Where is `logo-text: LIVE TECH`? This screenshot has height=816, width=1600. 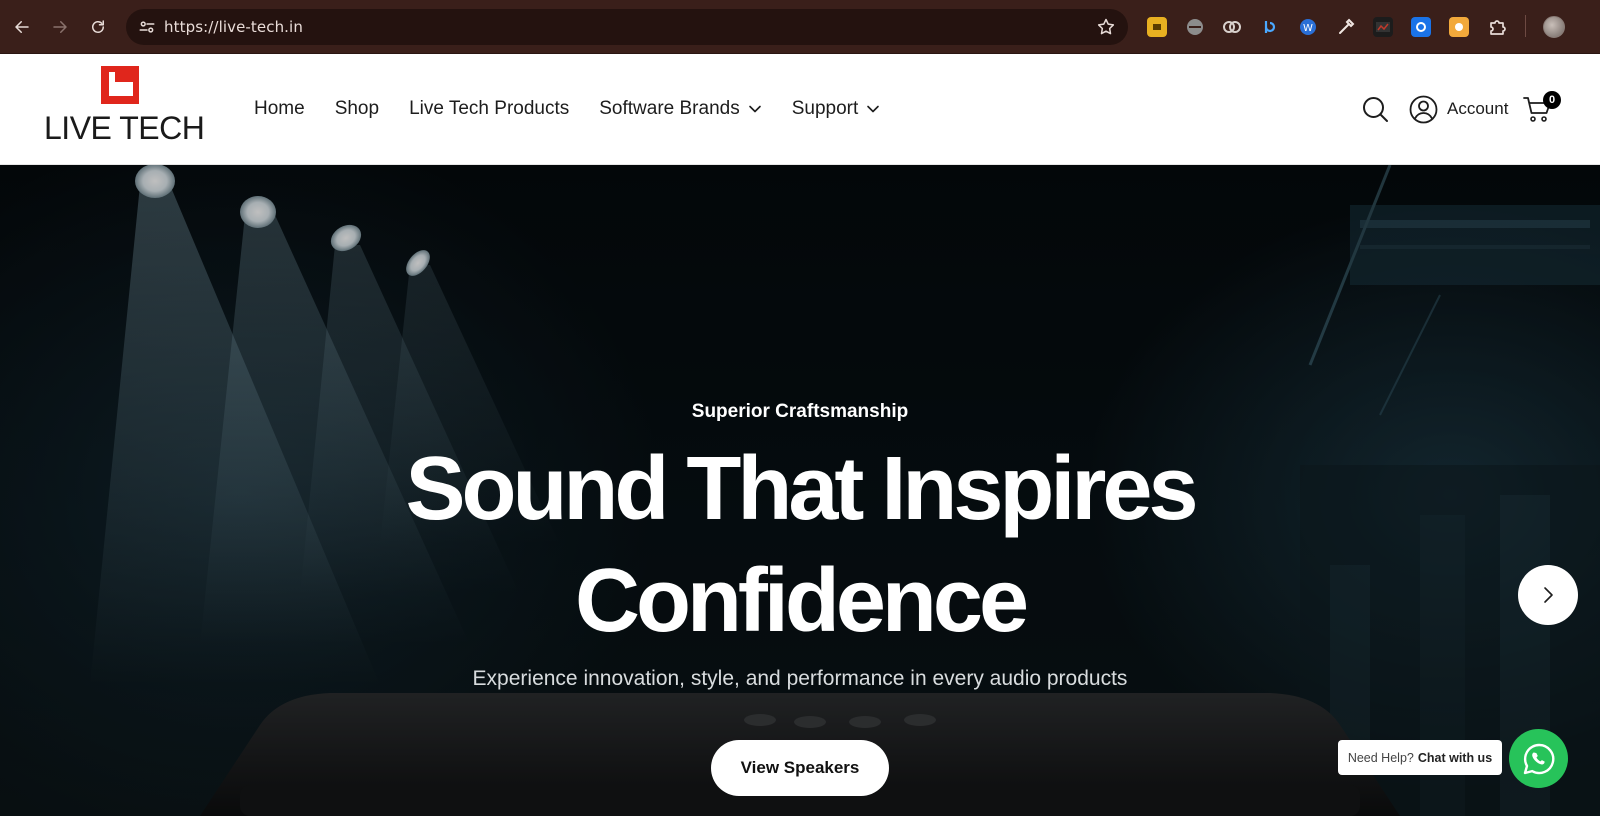 logo-text: LIVE TECH is located at coordinates (124, 128).